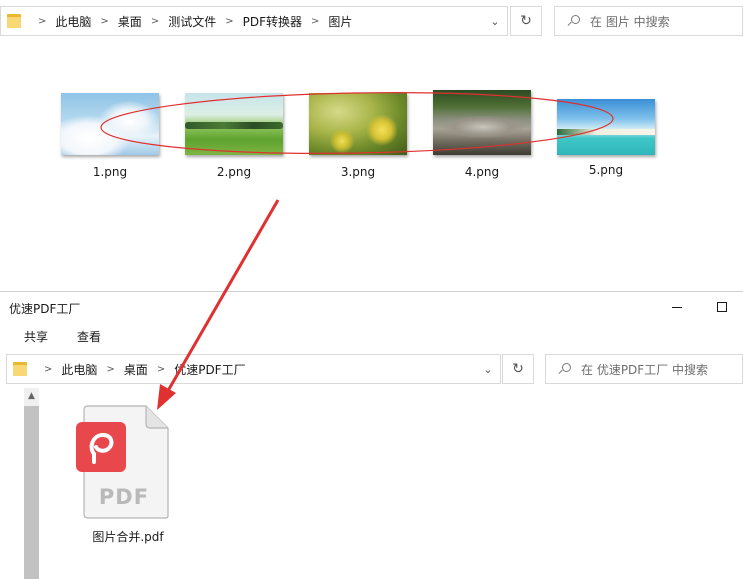 This screenshot has width=743, height=579. Describe the element at coordinates (128, 537) in the screenshot. I see `file-name: 图片合并.pdf` at that location.